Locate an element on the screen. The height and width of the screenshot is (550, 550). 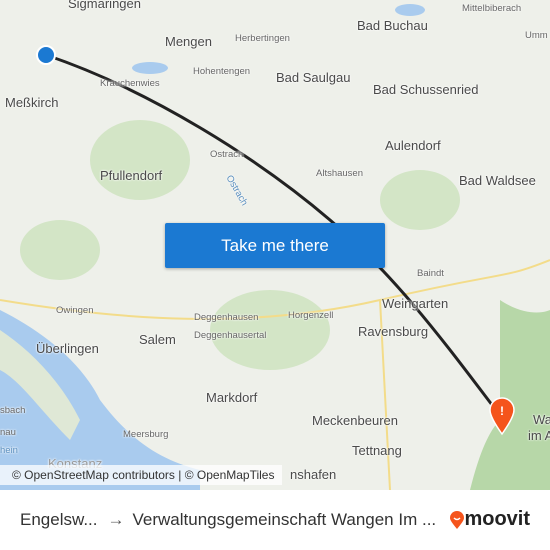
map-label: Mengen is located at coordinates (188, 41).